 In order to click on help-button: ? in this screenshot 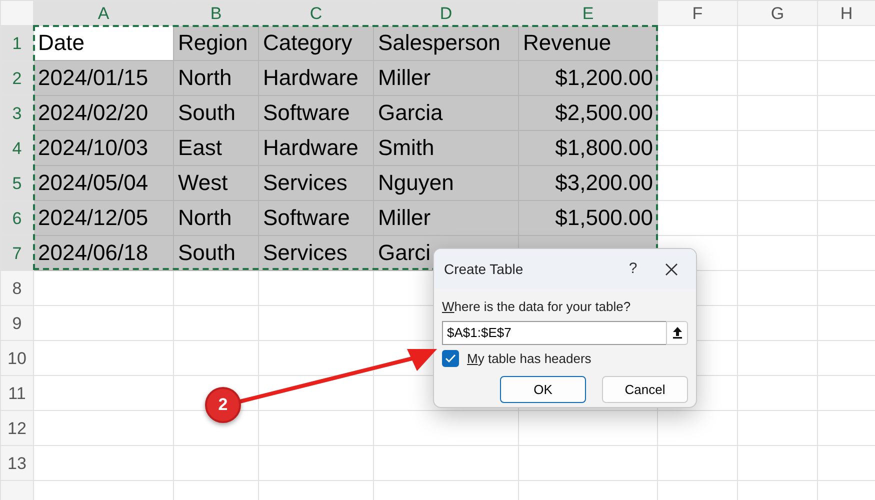, I will do `click(633, 269)`.